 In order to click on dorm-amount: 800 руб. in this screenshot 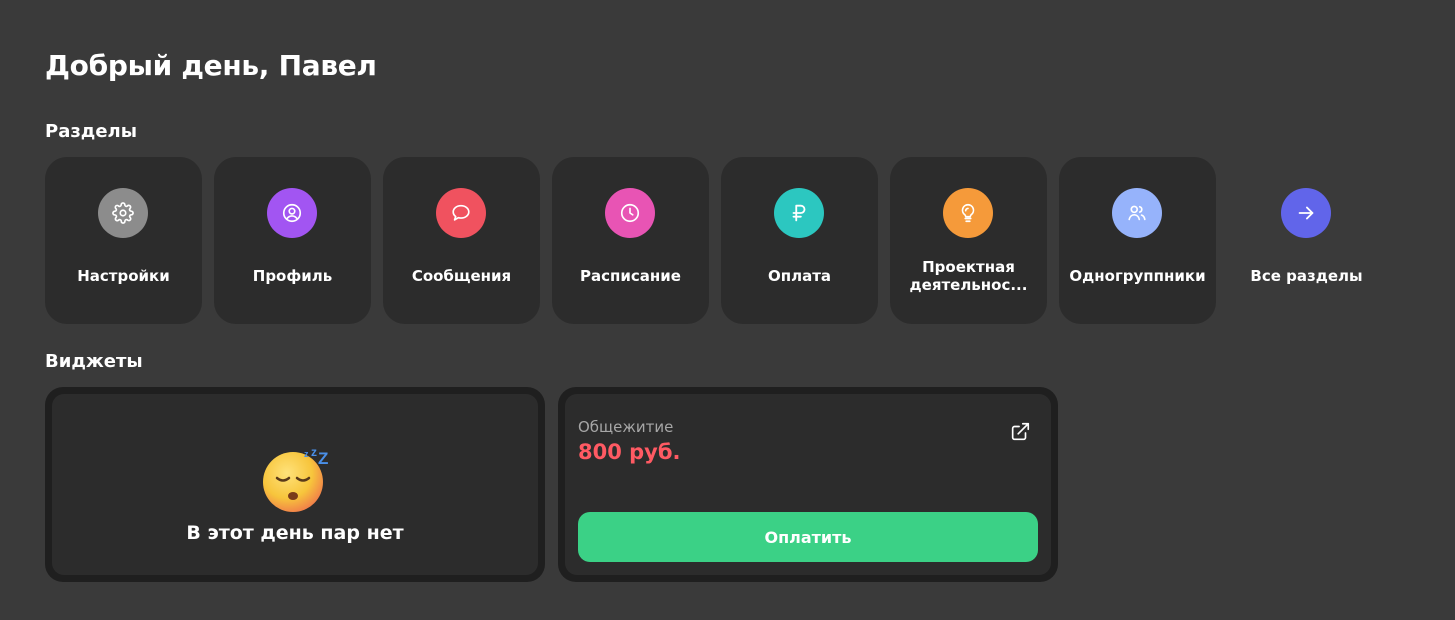, I will do `click(629, 452)`.